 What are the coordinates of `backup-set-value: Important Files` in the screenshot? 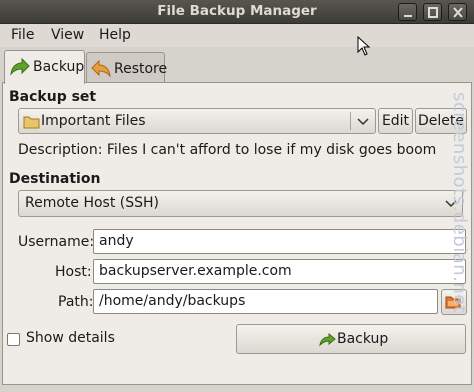 It's located at (93, 121).